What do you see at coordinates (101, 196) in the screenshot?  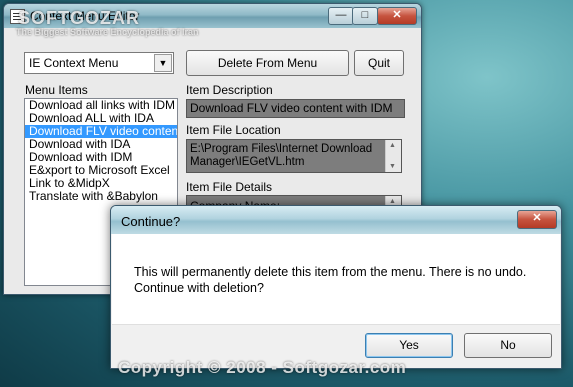 I see `list-item: Translate with &Babylon` at bounding box center [101, 196].